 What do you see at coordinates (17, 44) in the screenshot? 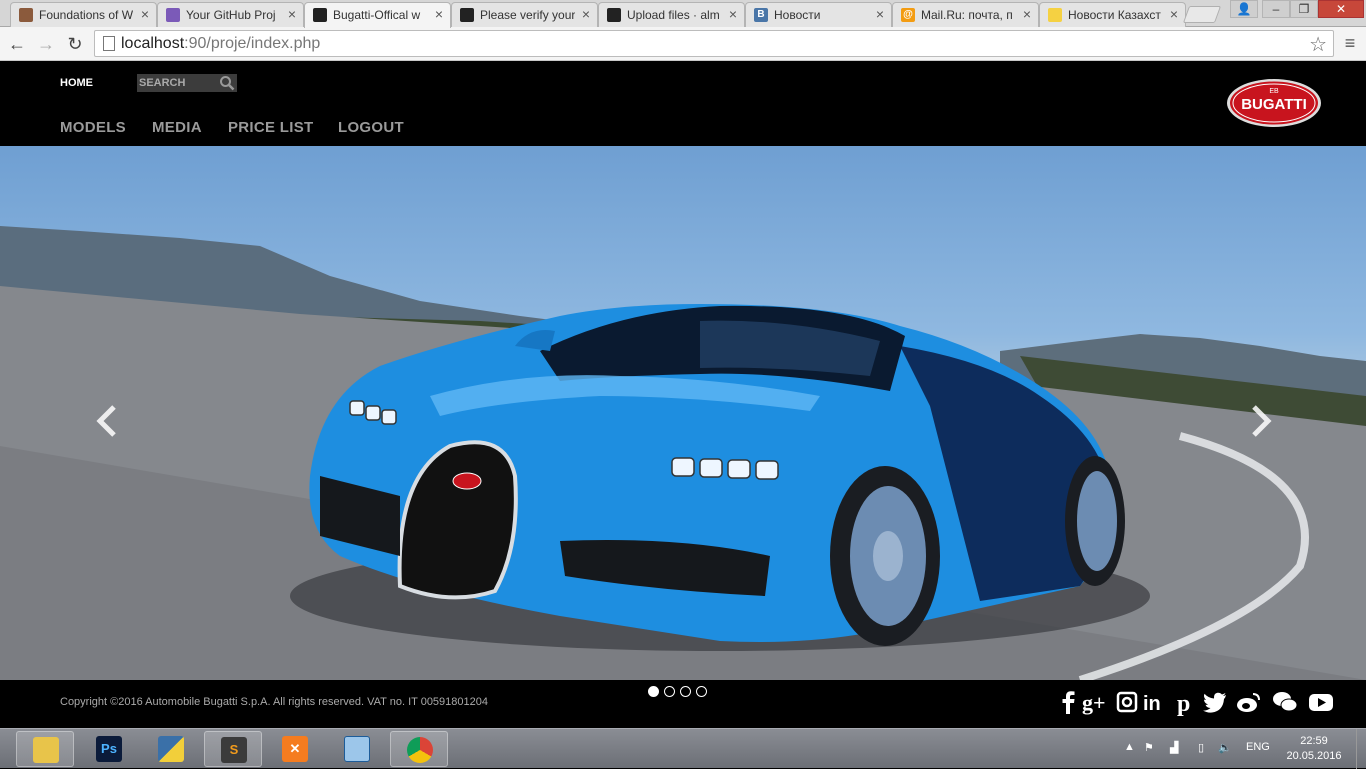
I see `back-icon: ←` at bounding box center [17, 44].